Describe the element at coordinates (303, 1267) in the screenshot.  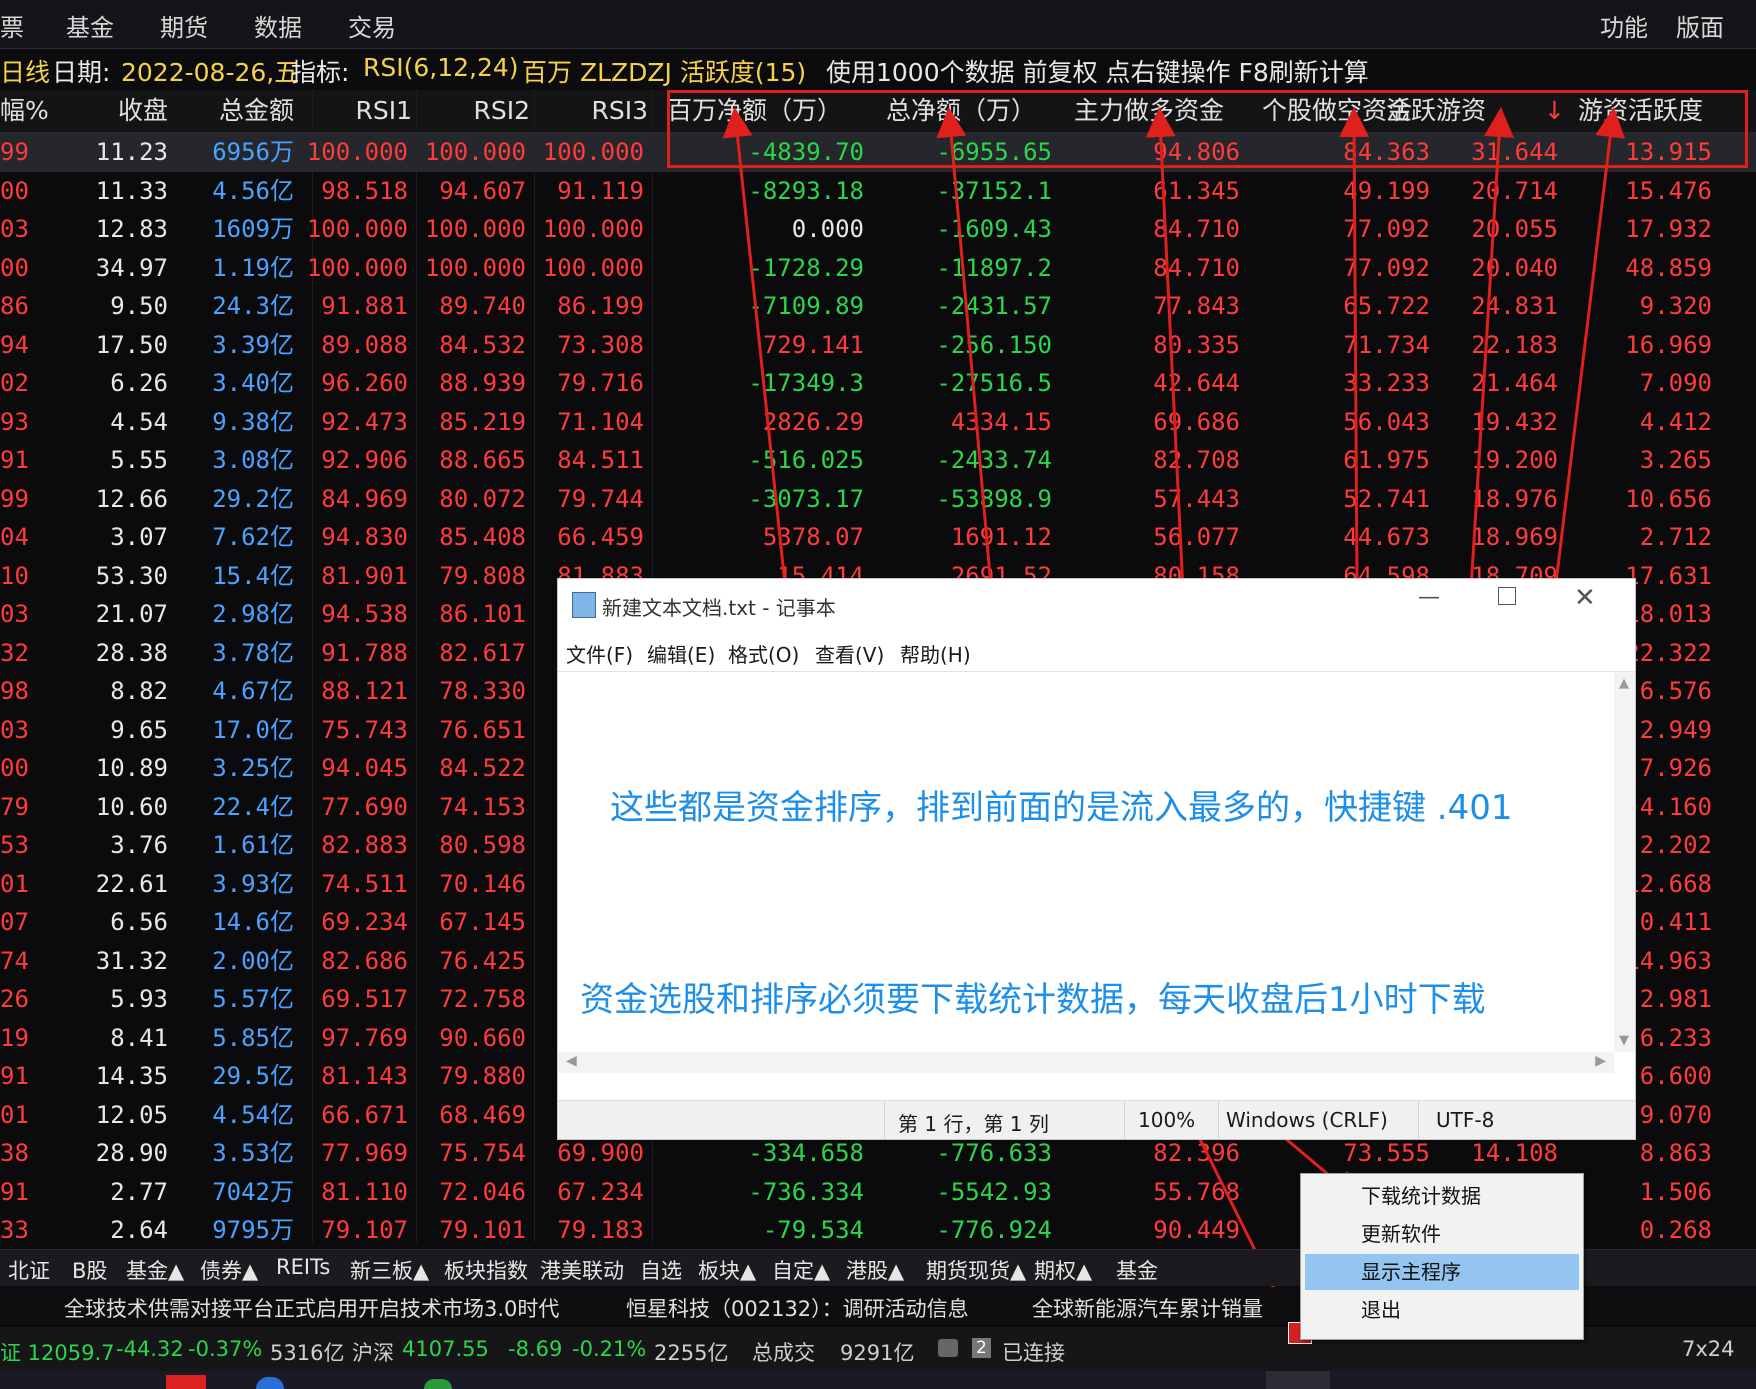
I see `market-tab: REITs` at that location.